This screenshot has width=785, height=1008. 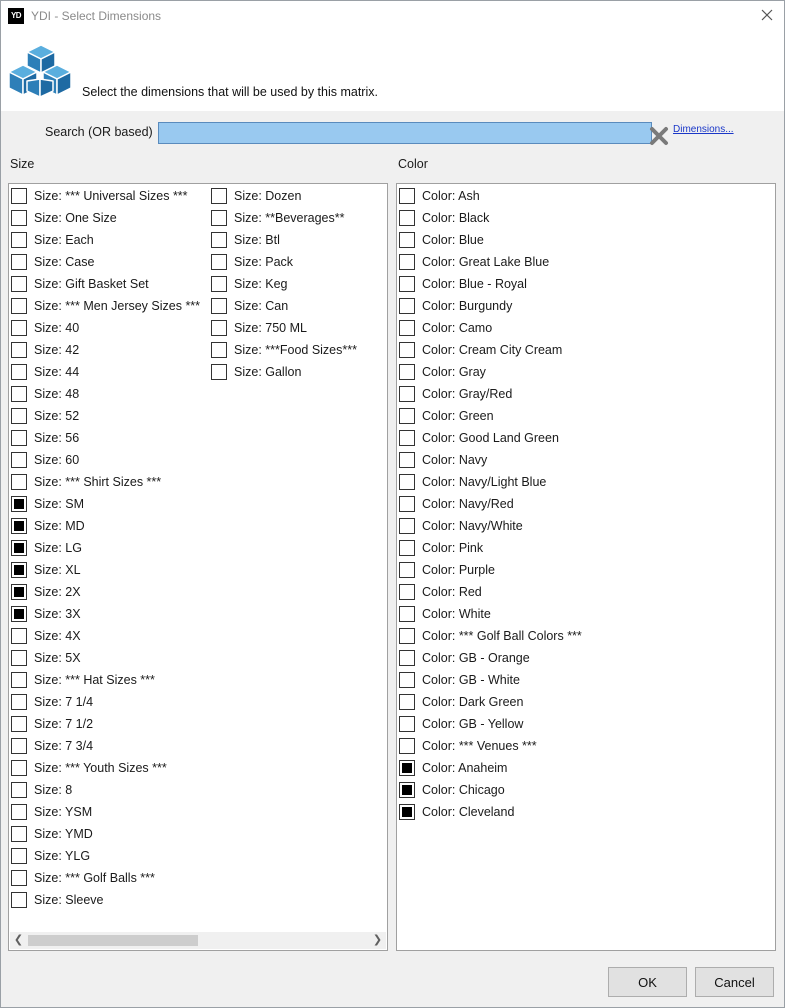 I want to click on scroll-right-icon: ❯, so click(x=377, y=940).